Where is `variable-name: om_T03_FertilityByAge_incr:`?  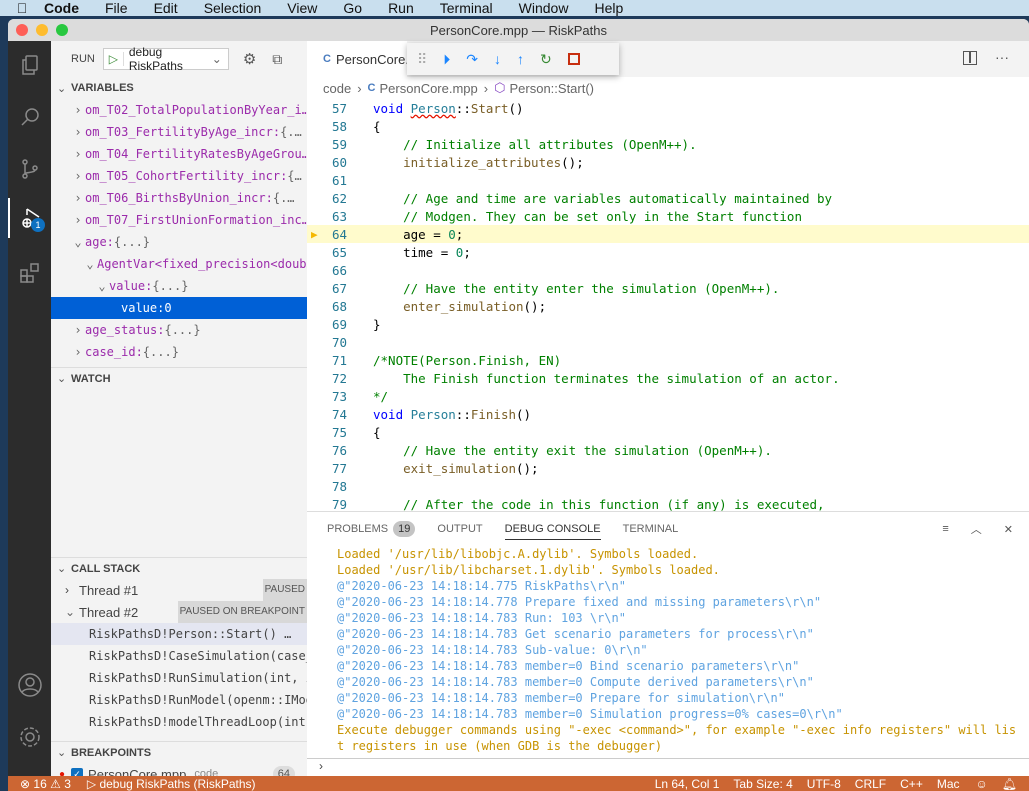
variable-name: om_T03_FertilityByAge_incr: is located at coordinates (183, 132).